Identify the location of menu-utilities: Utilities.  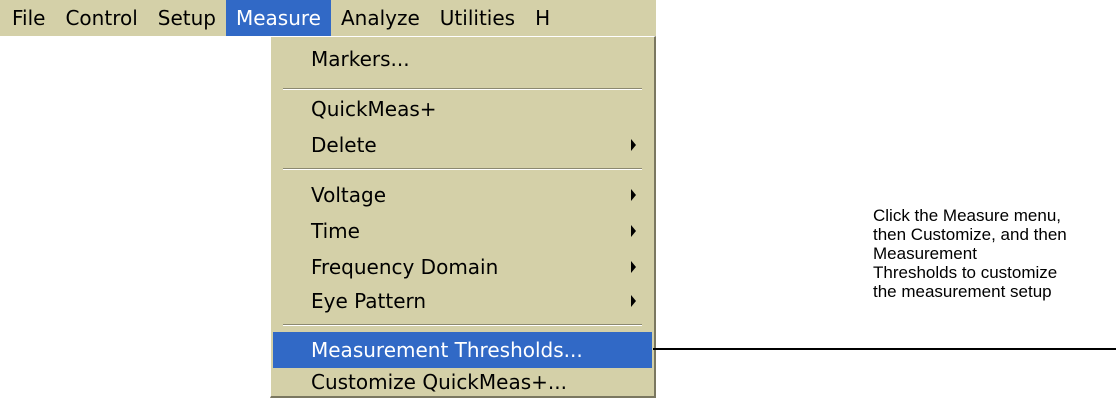
(477, 18).